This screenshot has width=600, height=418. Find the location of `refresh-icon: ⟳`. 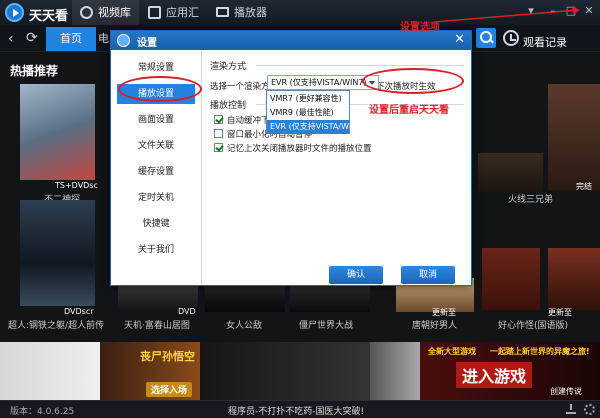

refresh-icon: ⟳ is located at coordinates (32, 38).